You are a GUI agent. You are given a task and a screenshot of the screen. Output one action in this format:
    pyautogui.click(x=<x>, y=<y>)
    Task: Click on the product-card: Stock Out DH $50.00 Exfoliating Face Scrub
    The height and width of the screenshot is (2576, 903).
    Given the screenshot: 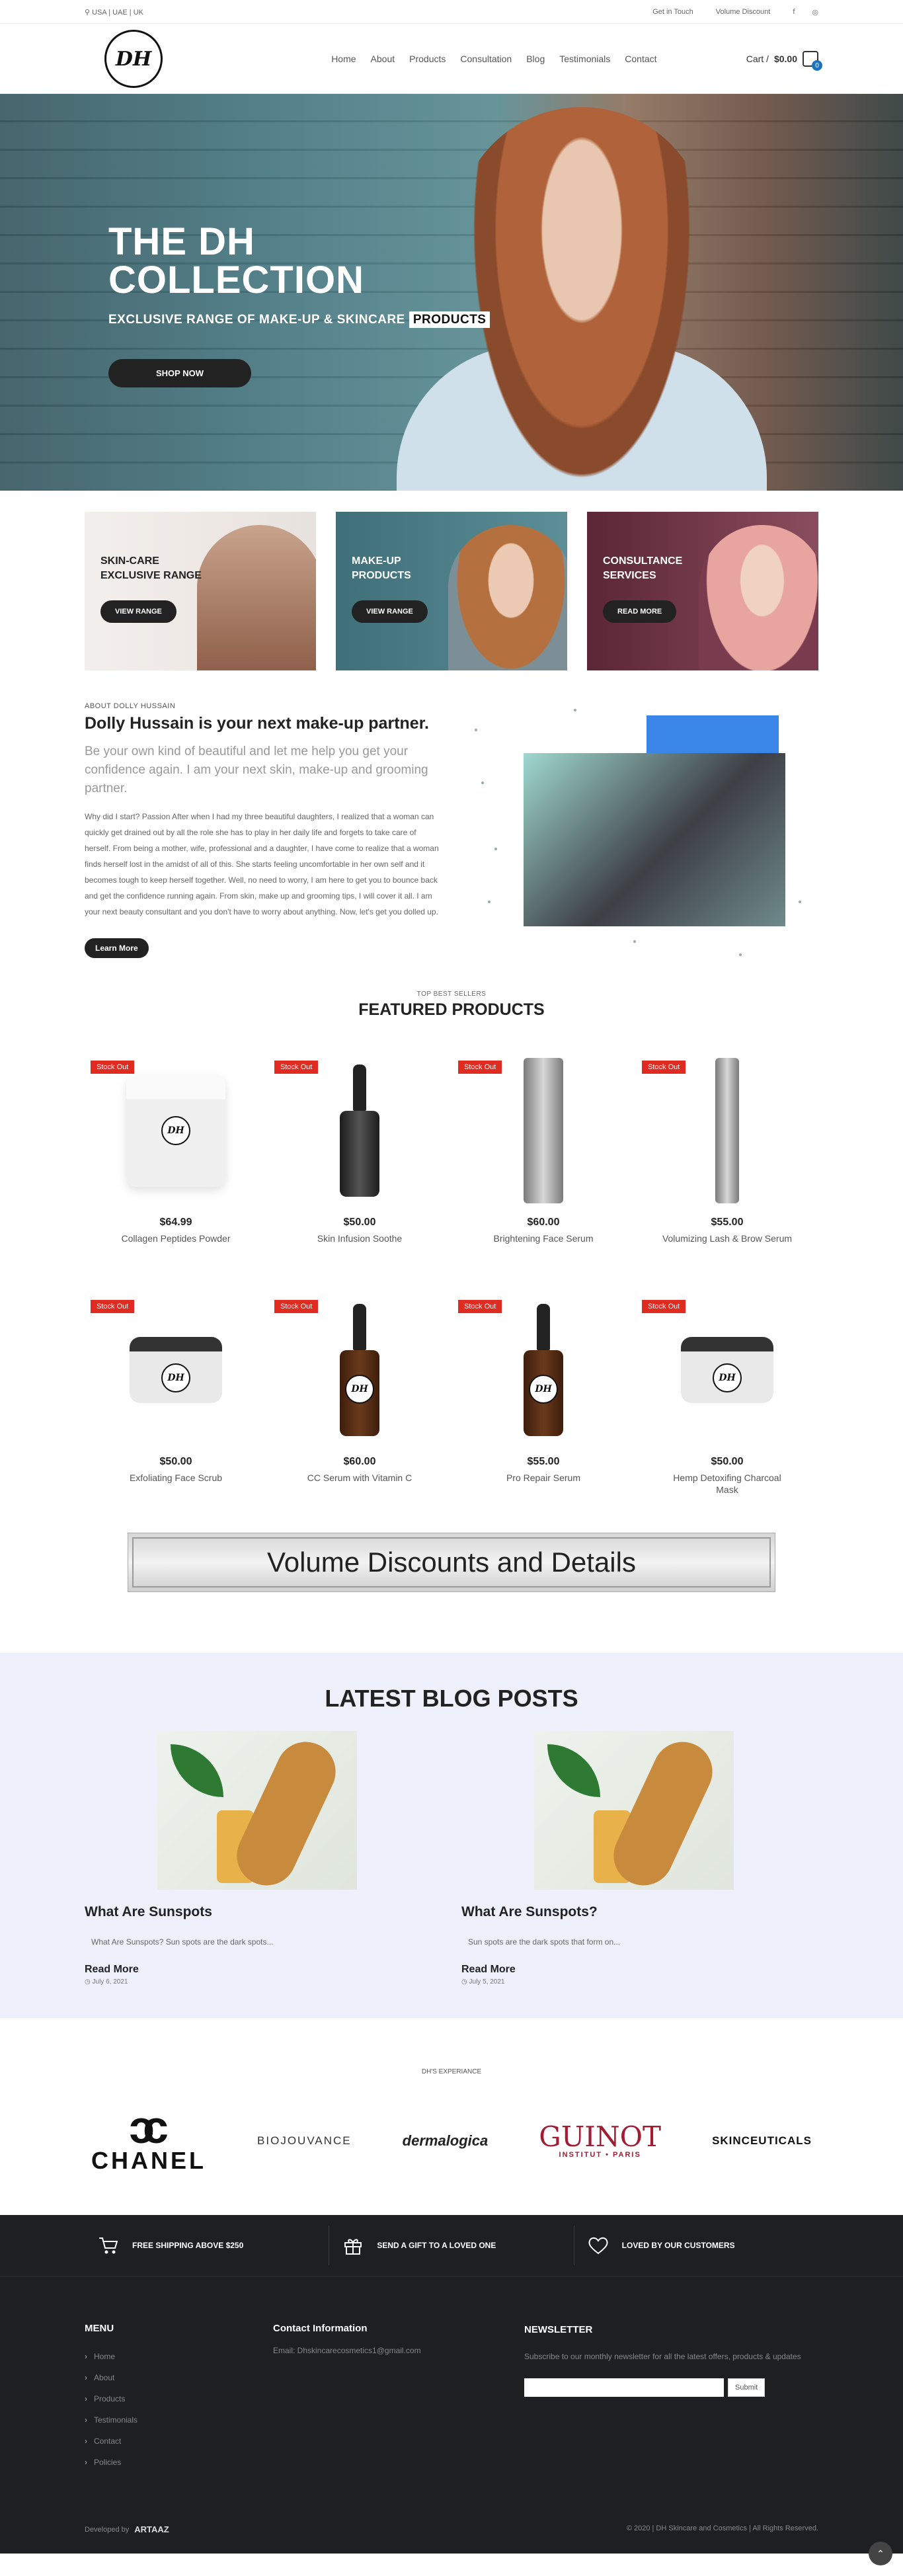 What is the action you would take?
    pyautogui.click(x=176, y=1394)
    